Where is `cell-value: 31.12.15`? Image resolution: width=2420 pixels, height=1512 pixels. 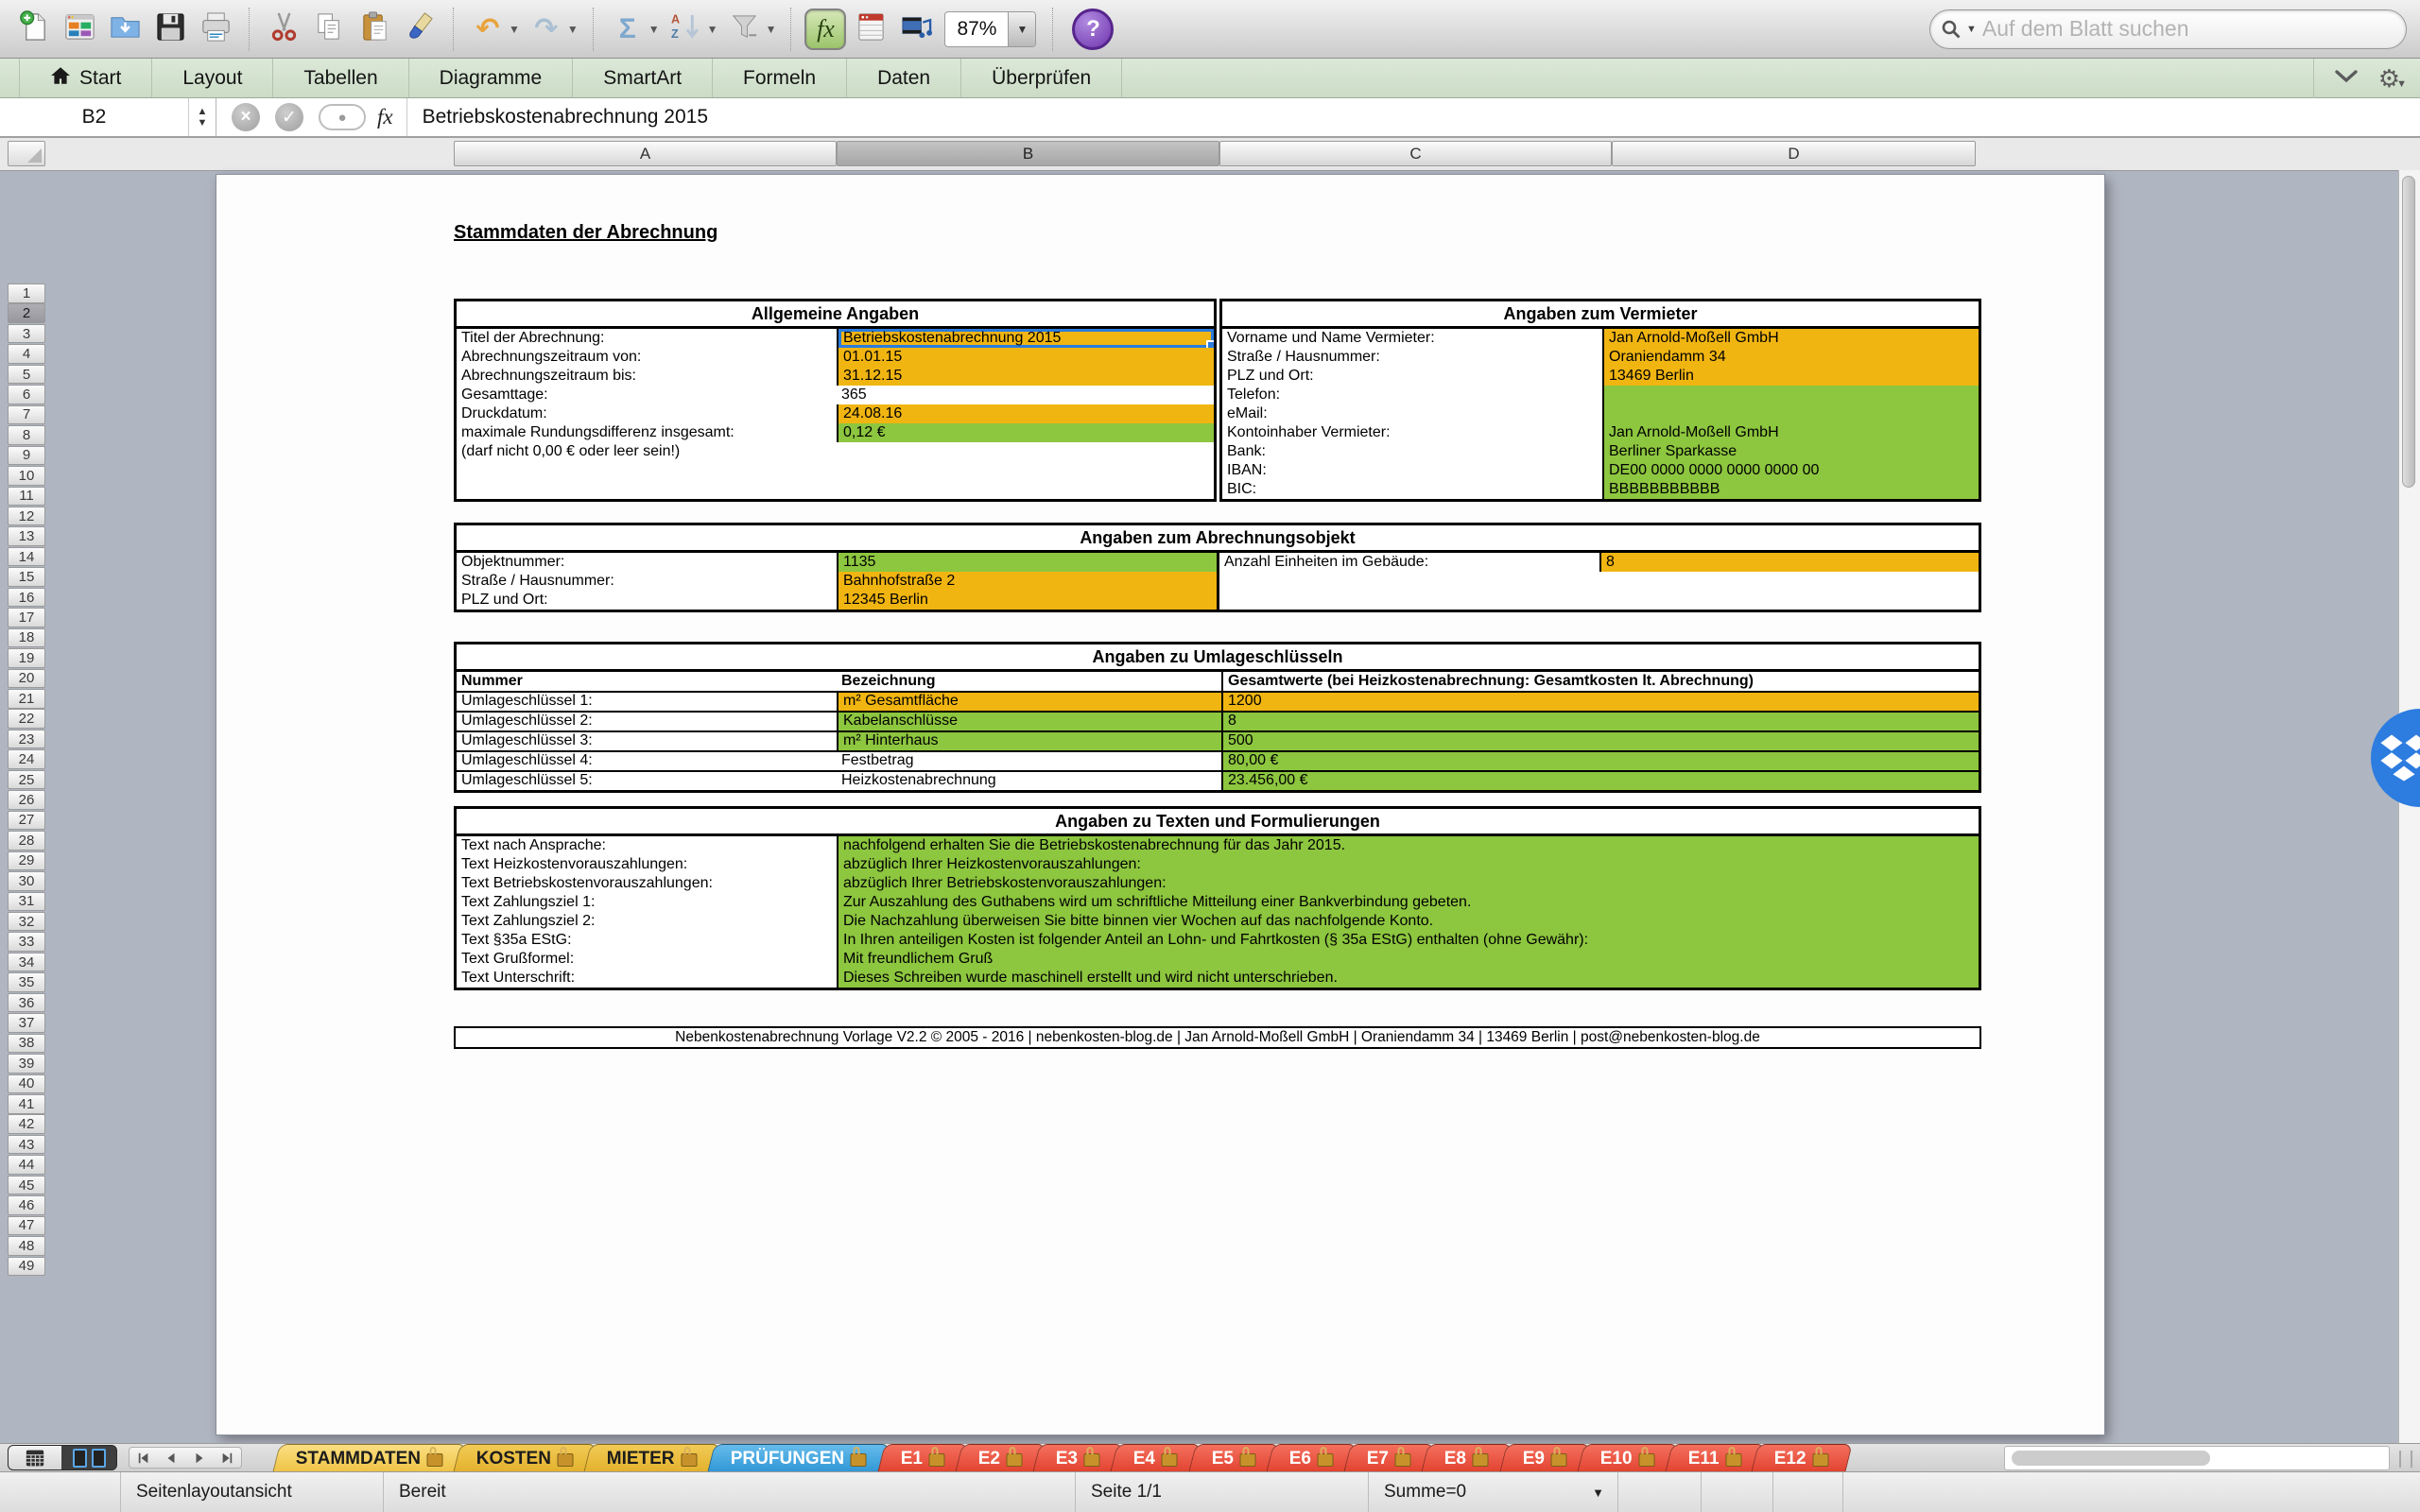
cell-value: 31.12.15 is located at coordinates (1025, 376).